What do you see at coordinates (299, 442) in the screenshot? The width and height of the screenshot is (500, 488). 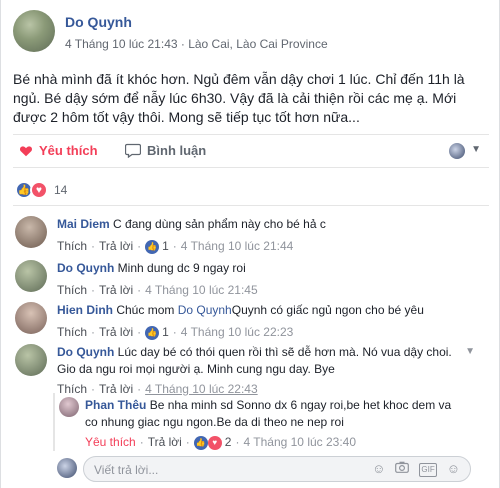 I see `reply-timestamp: 4 Tháng 10 lúc 23:40` at bounding box center [299, 442].